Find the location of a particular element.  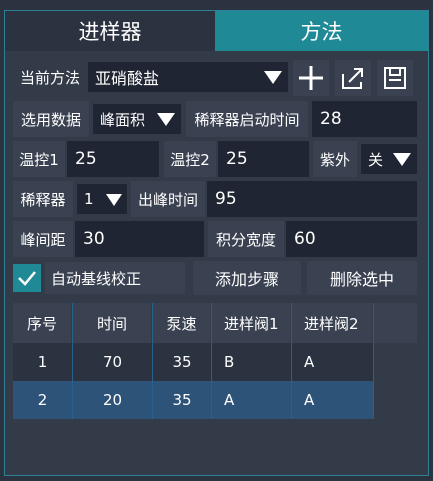

diluter-select-value: 1 is located at coordinates (89, 199).